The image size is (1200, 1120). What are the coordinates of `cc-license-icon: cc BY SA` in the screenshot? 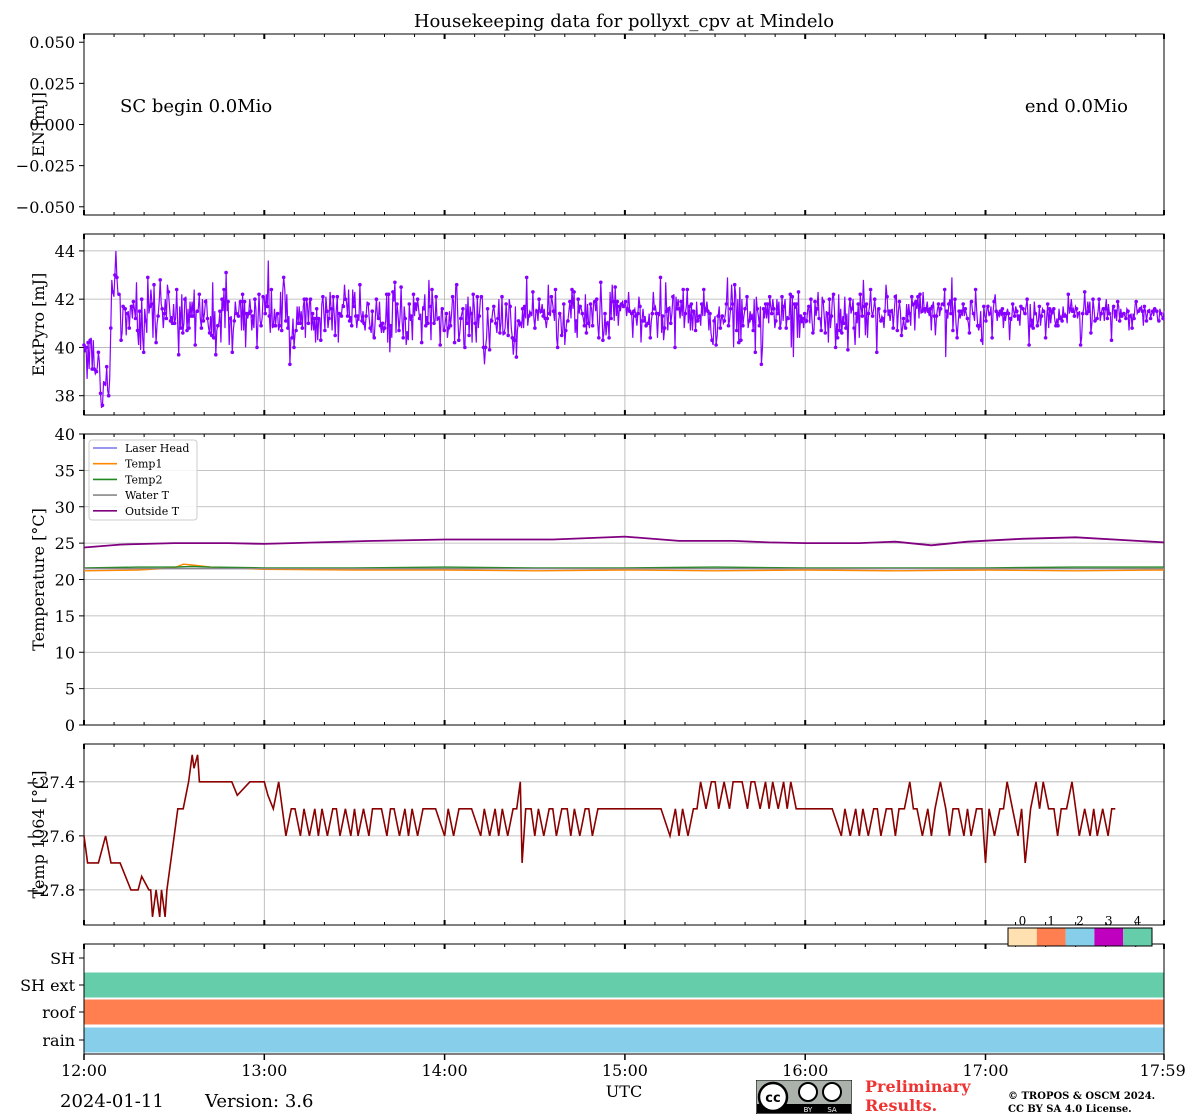 It's located at (804, 1097).